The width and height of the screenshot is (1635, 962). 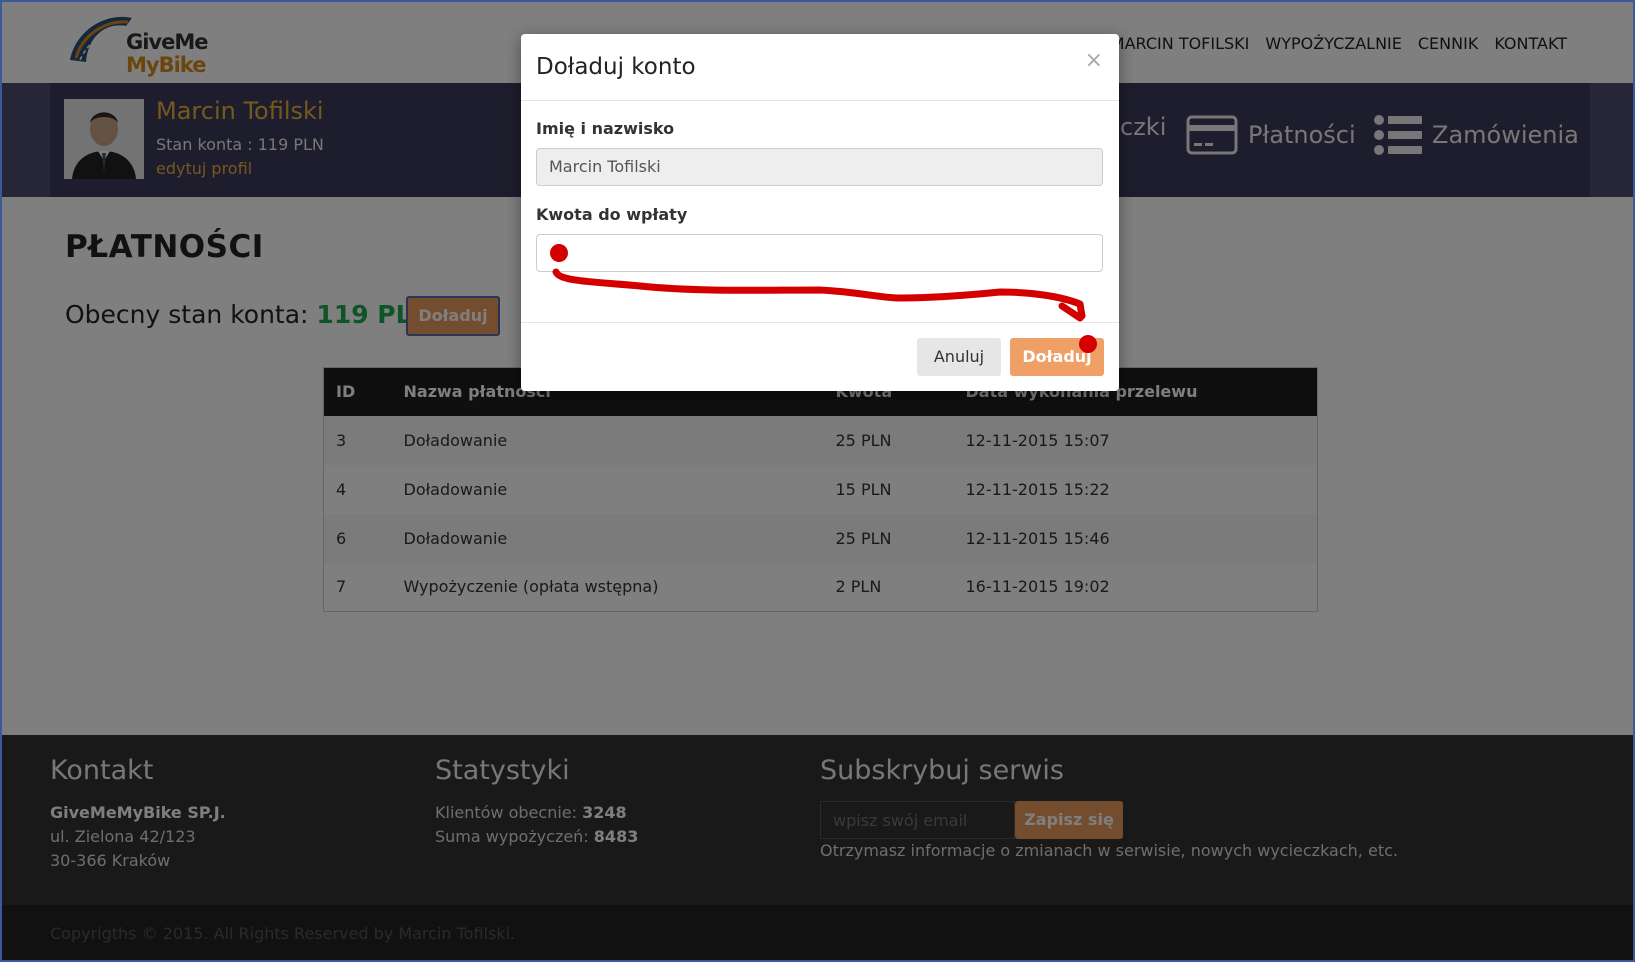 What do you see at coordinates (605, 128) in the screenshot?
I see `name-label: Imię i nazwisko` at bounding box center [605, 128].